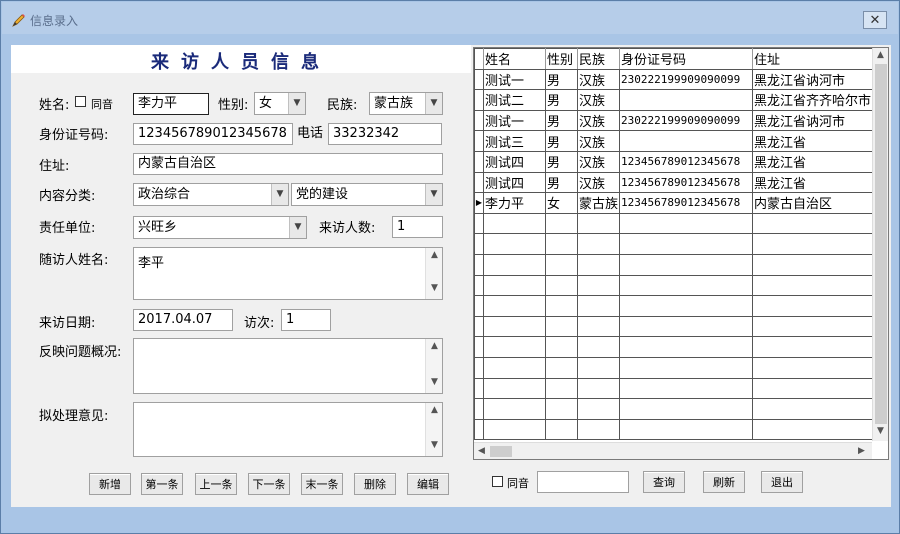 This screenshot has width=900, height=534. Describe the element at coordinates (220, 227) in the screenshot. I see `unit-select: 兴旺乡 ▼` at that location.